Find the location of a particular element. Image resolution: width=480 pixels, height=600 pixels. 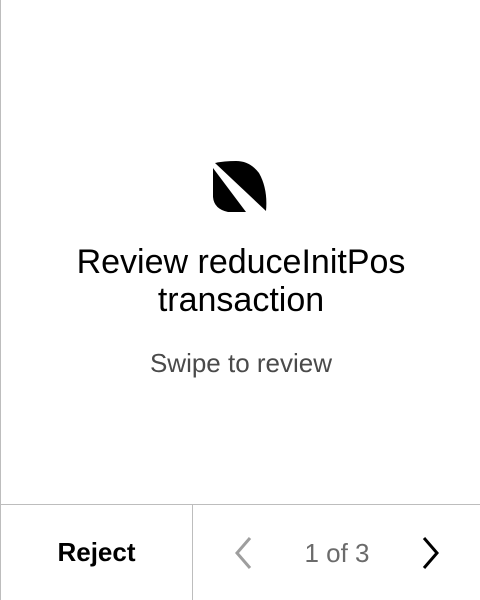

title-line-1: Review reduceInitPos is located at coordinates (241, 262).